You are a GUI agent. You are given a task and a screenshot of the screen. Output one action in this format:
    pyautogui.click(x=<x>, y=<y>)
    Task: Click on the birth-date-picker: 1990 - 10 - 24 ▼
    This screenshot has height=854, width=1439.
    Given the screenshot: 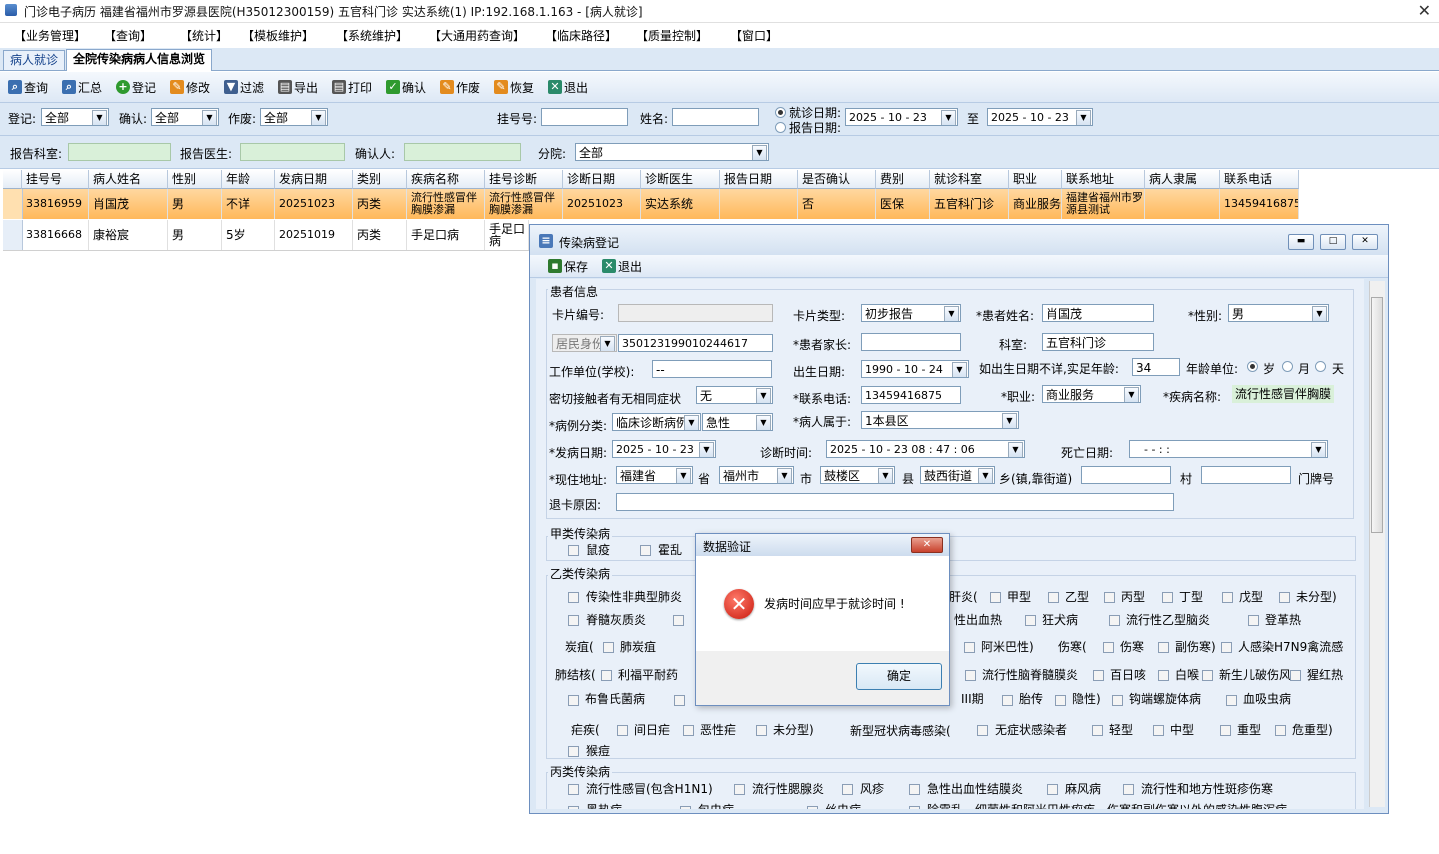 What is the action you would take?
    pyautogui.click(x=915, y=369)
    